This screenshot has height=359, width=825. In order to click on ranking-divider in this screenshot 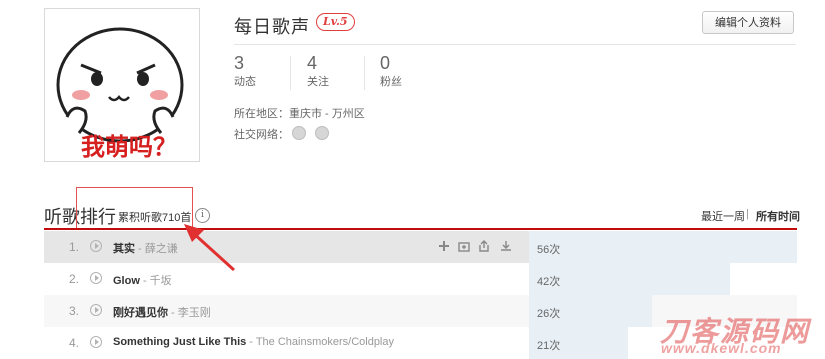, I will do `click(420, 229)`.